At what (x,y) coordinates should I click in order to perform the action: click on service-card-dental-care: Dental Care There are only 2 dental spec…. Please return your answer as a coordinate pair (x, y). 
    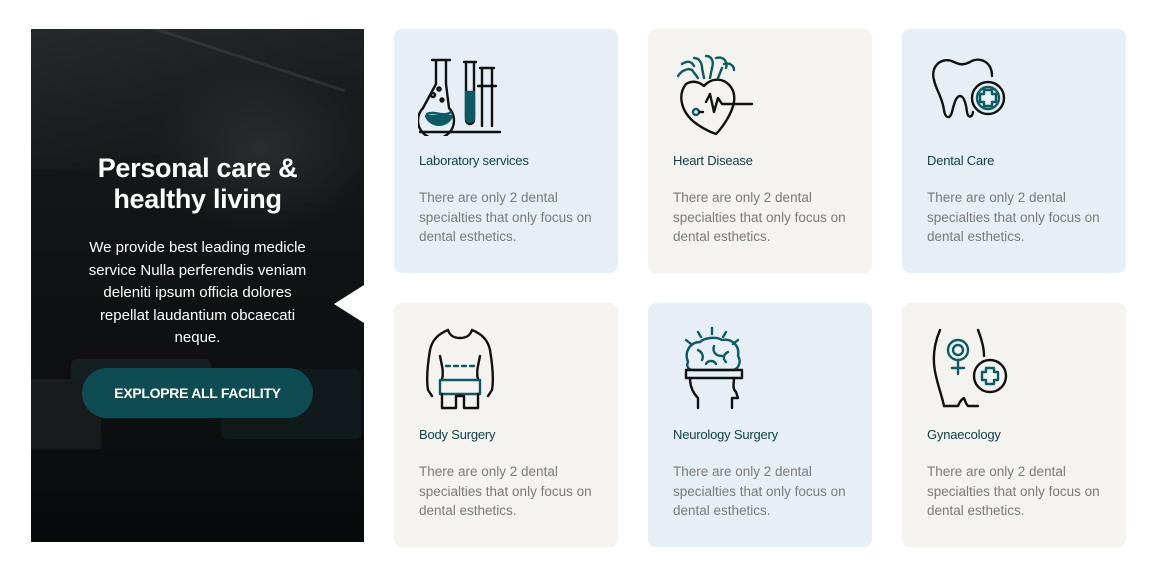
    Looking at the image, I should click on (1014, 151).